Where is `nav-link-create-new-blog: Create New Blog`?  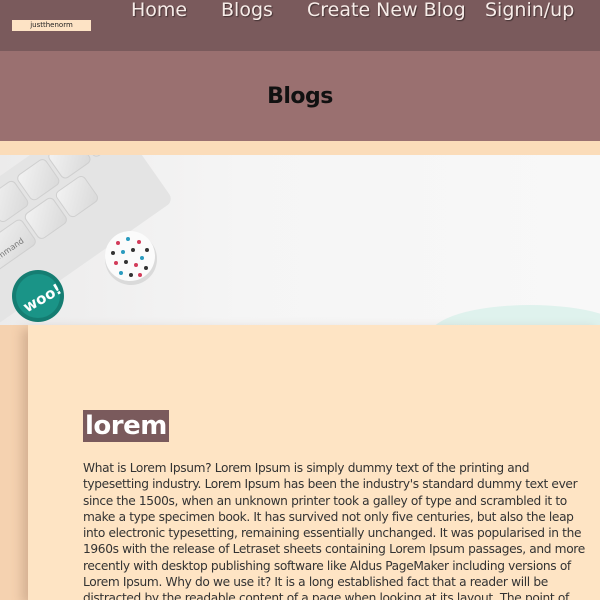
nav-link-create-new-blog: Create New Blog is located at coordinates (386, 11).